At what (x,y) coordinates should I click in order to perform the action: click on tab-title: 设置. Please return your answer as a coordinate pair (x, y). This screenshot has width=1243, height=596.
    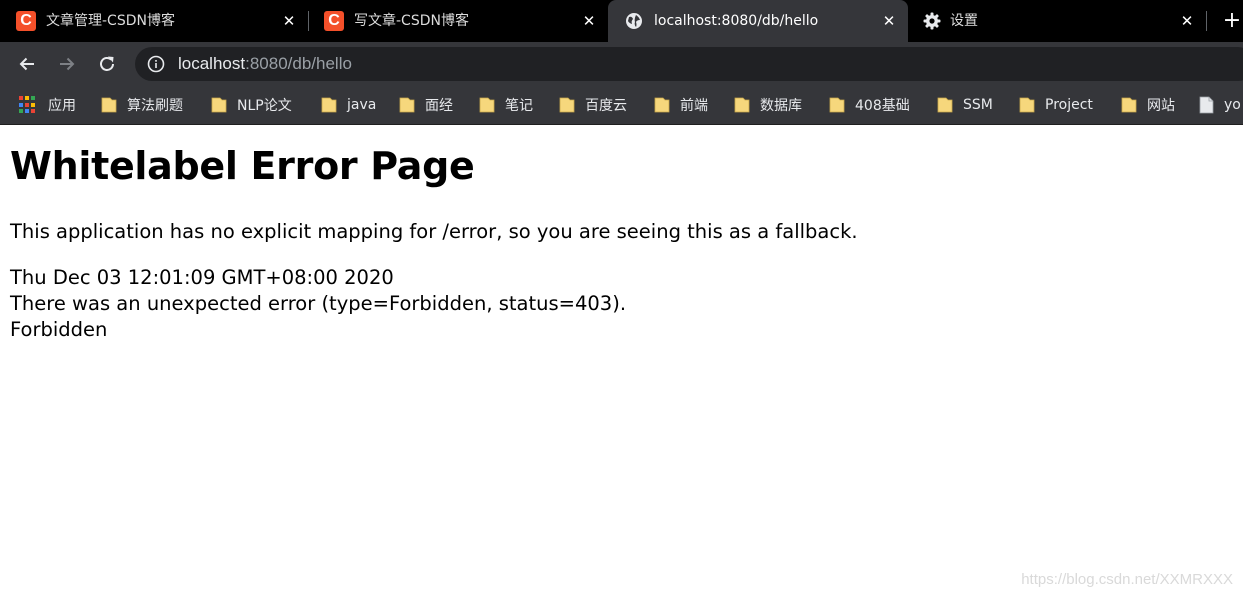
    Looking at the image, I should click on (964, 21).